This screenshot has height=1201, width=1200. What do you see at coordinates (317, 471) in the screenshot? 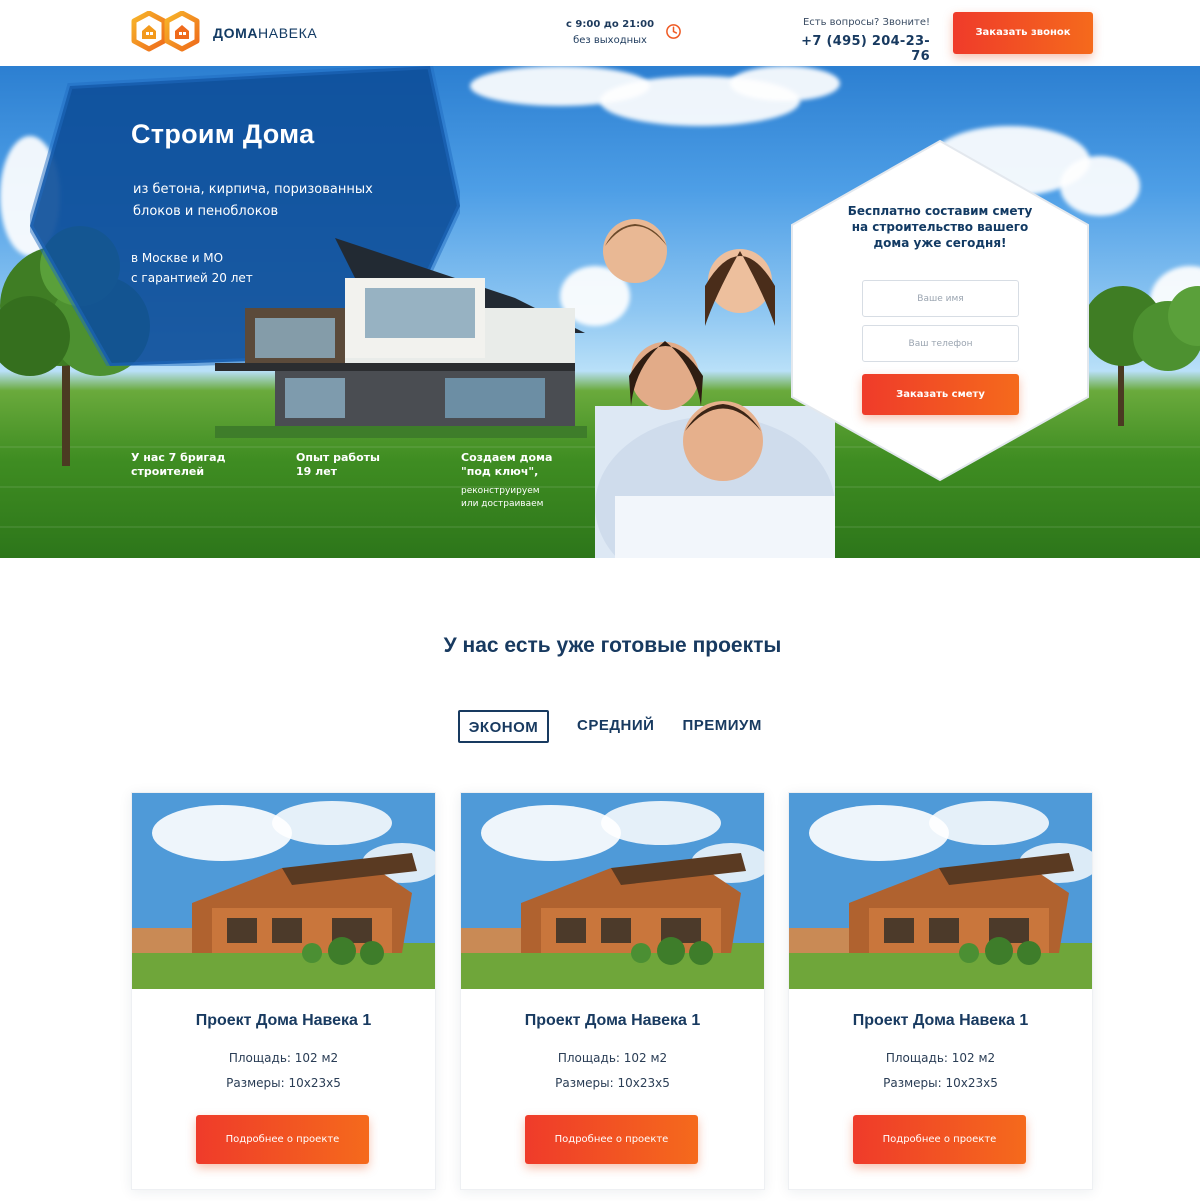
I see `feature-line: 19 лет` at bounding box center [317, 471].